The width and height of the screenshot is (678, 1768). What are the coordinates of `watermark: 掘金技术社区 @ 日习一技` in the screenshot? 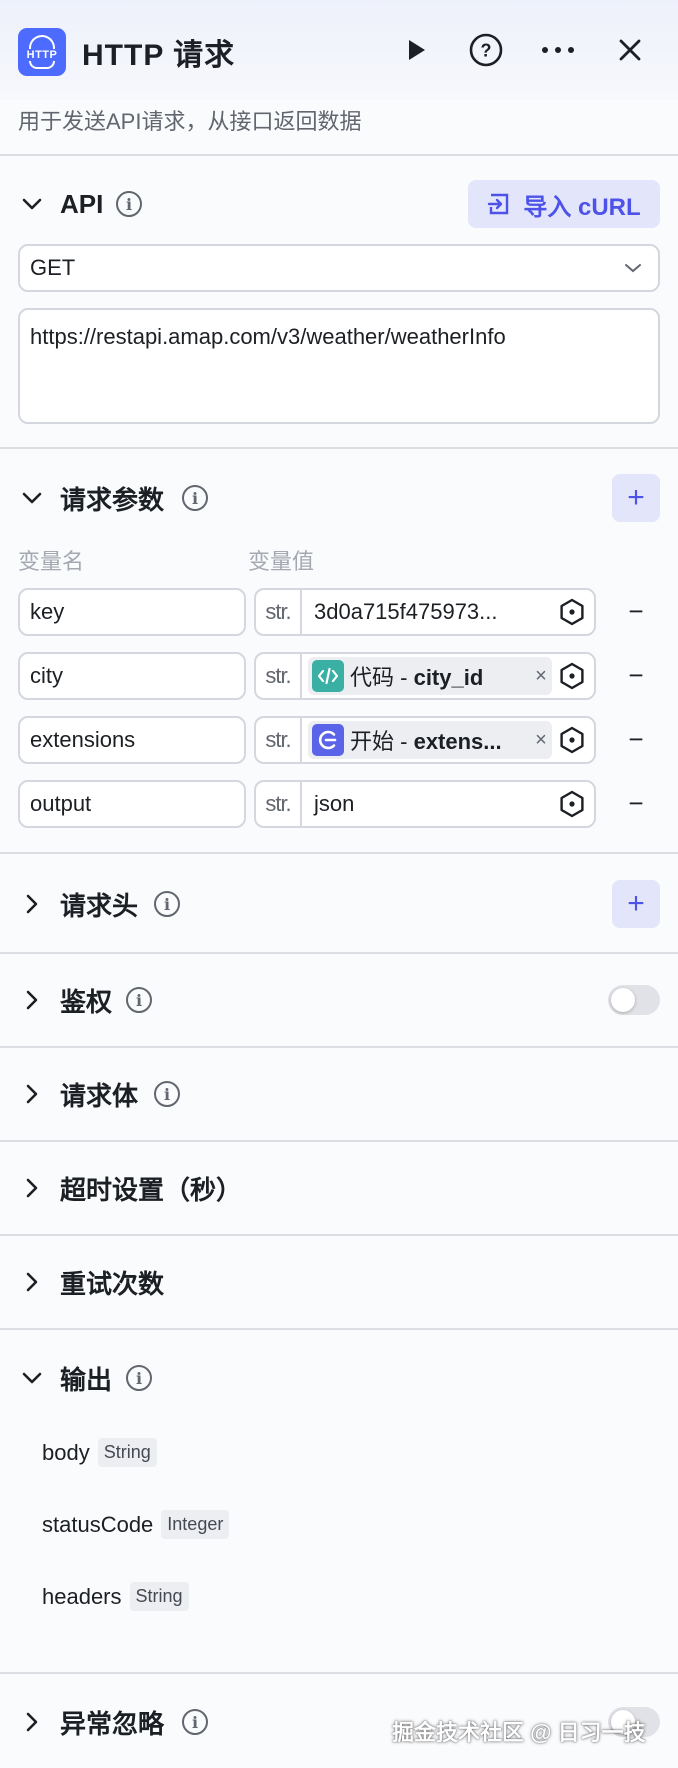 It's located at (519, 1732).